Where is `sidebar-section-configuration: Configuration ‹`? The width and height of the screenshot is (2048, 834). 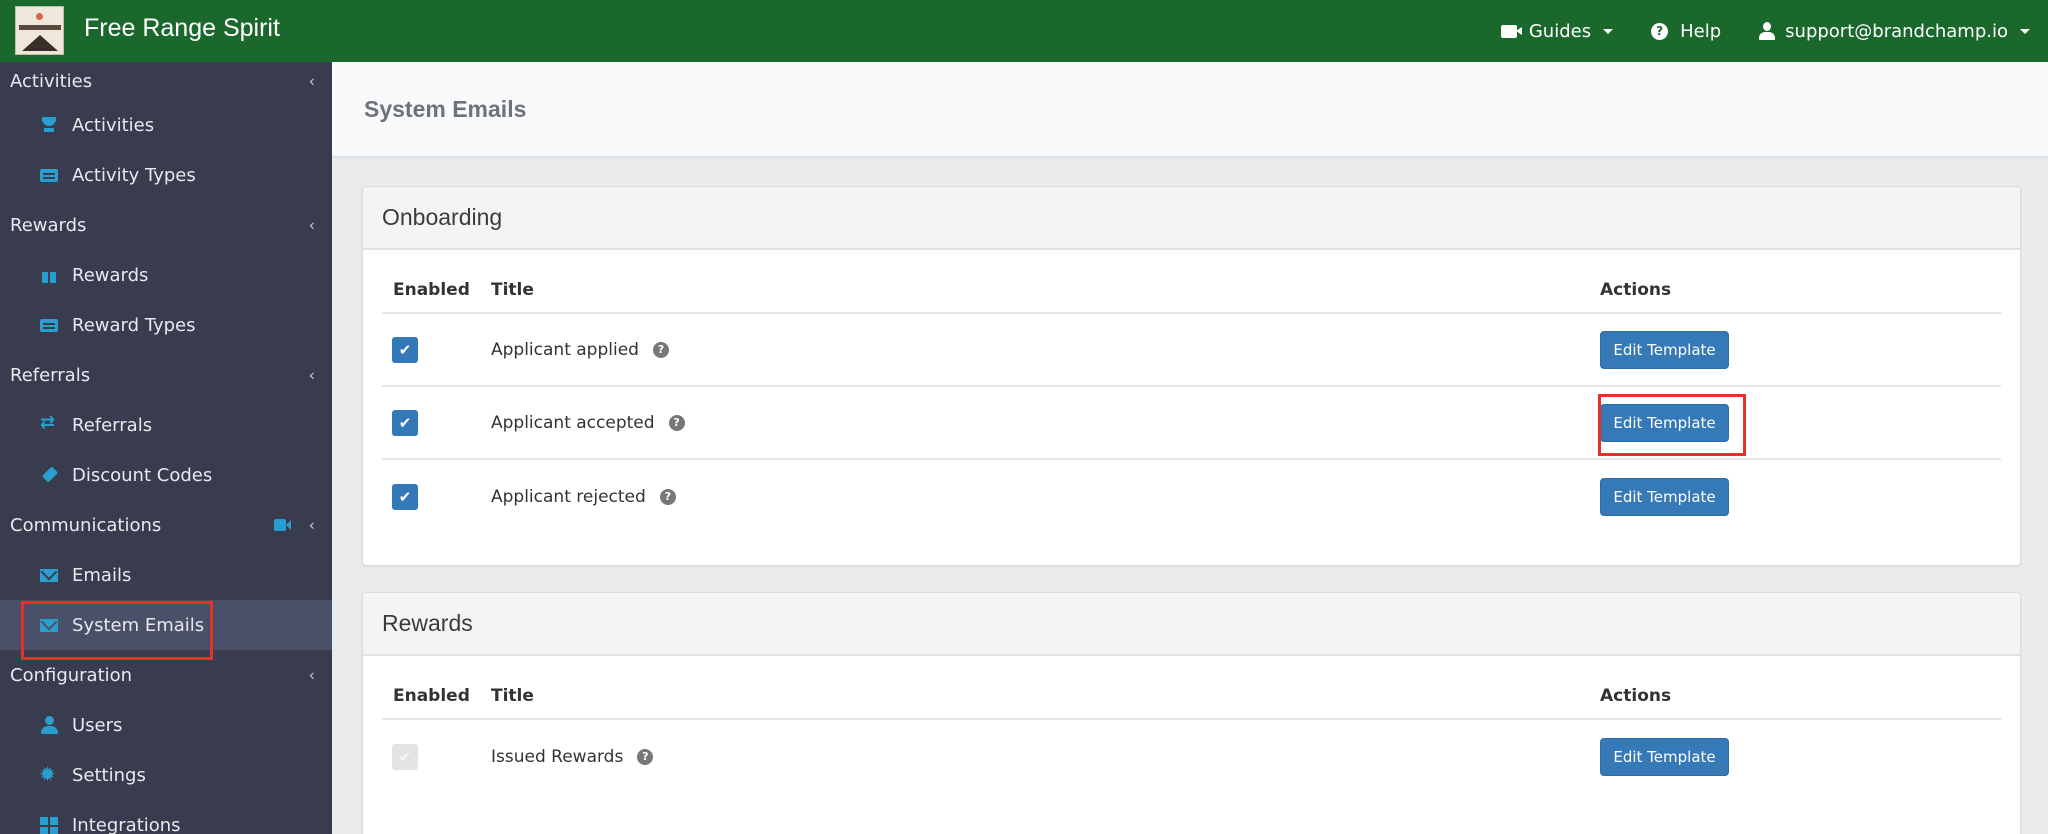 sidebar-section-configuration: Configuration ‹ is located at coordinates (166, 675).